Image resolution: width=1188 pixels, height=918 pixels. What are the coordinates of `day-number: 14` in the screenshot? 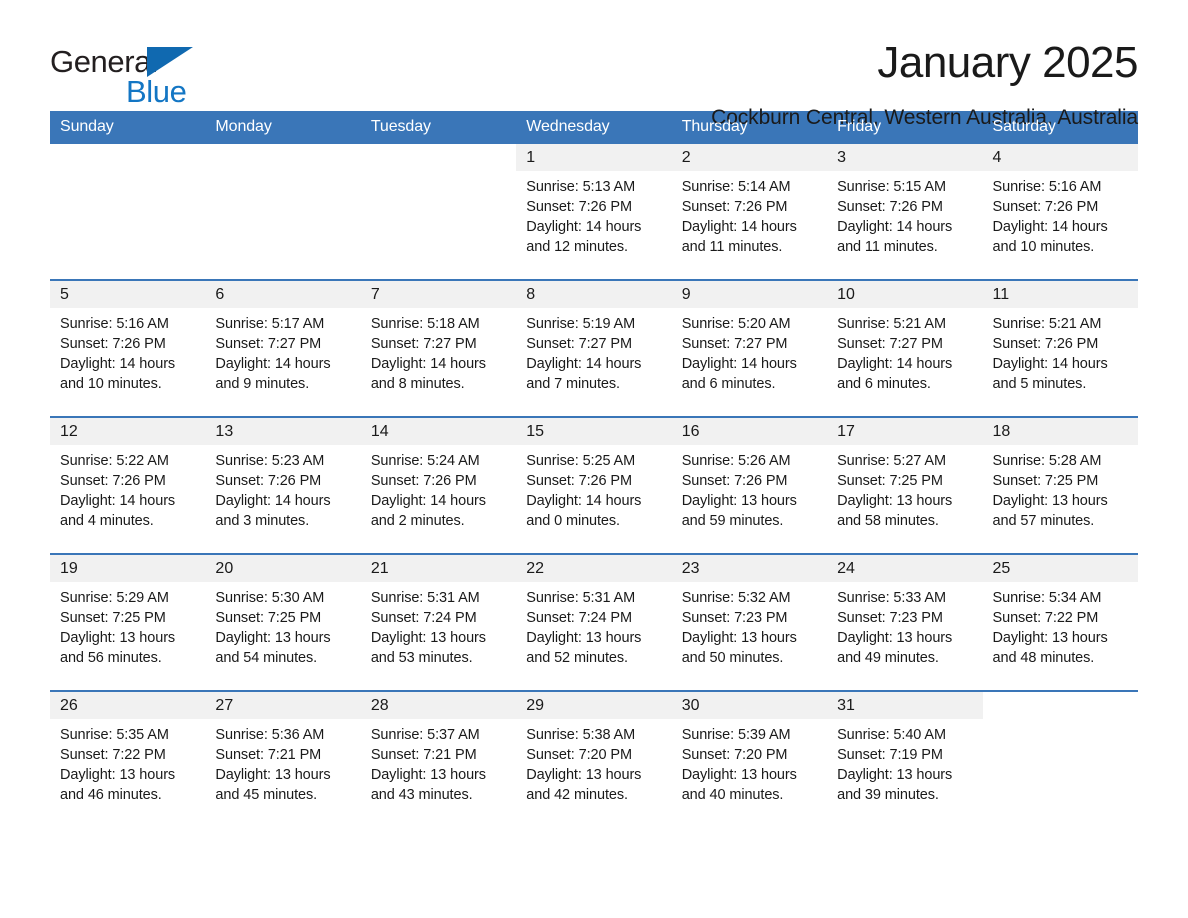 It's located at (438, 431).